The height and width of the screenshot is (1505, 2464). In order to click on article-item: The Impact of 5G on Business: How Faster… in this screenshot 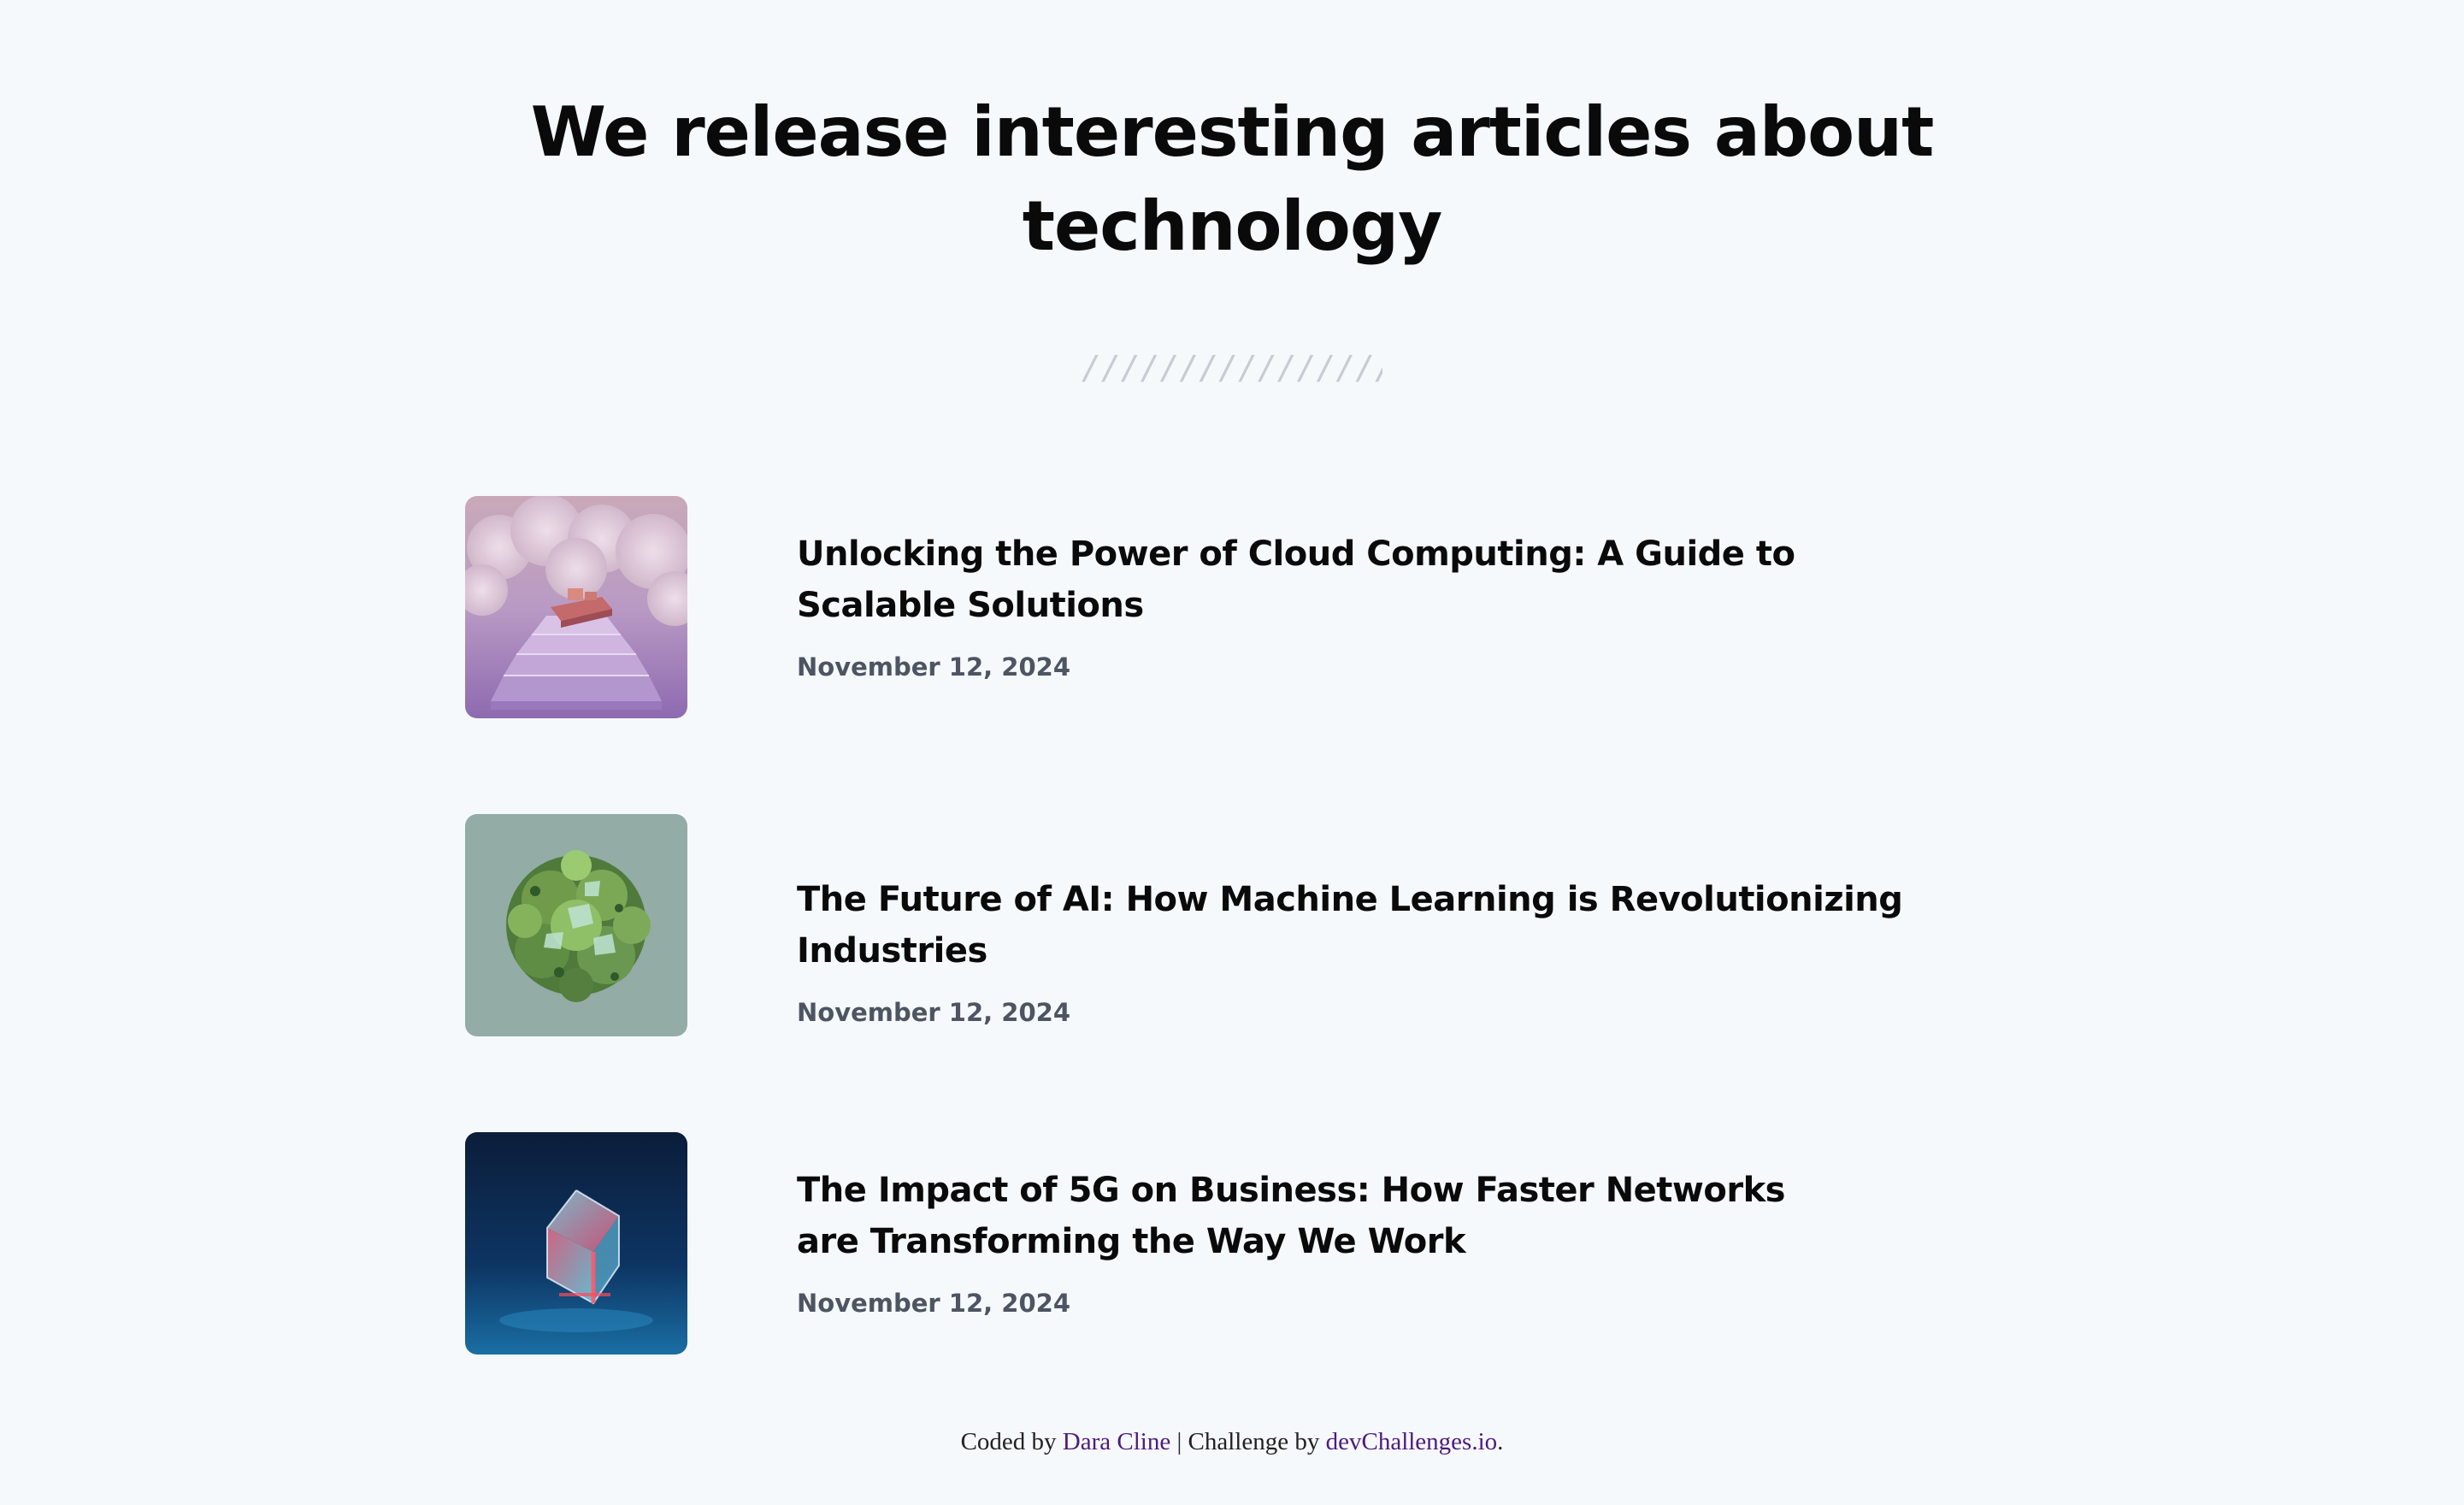, I will do `click(1234, 1243)`.